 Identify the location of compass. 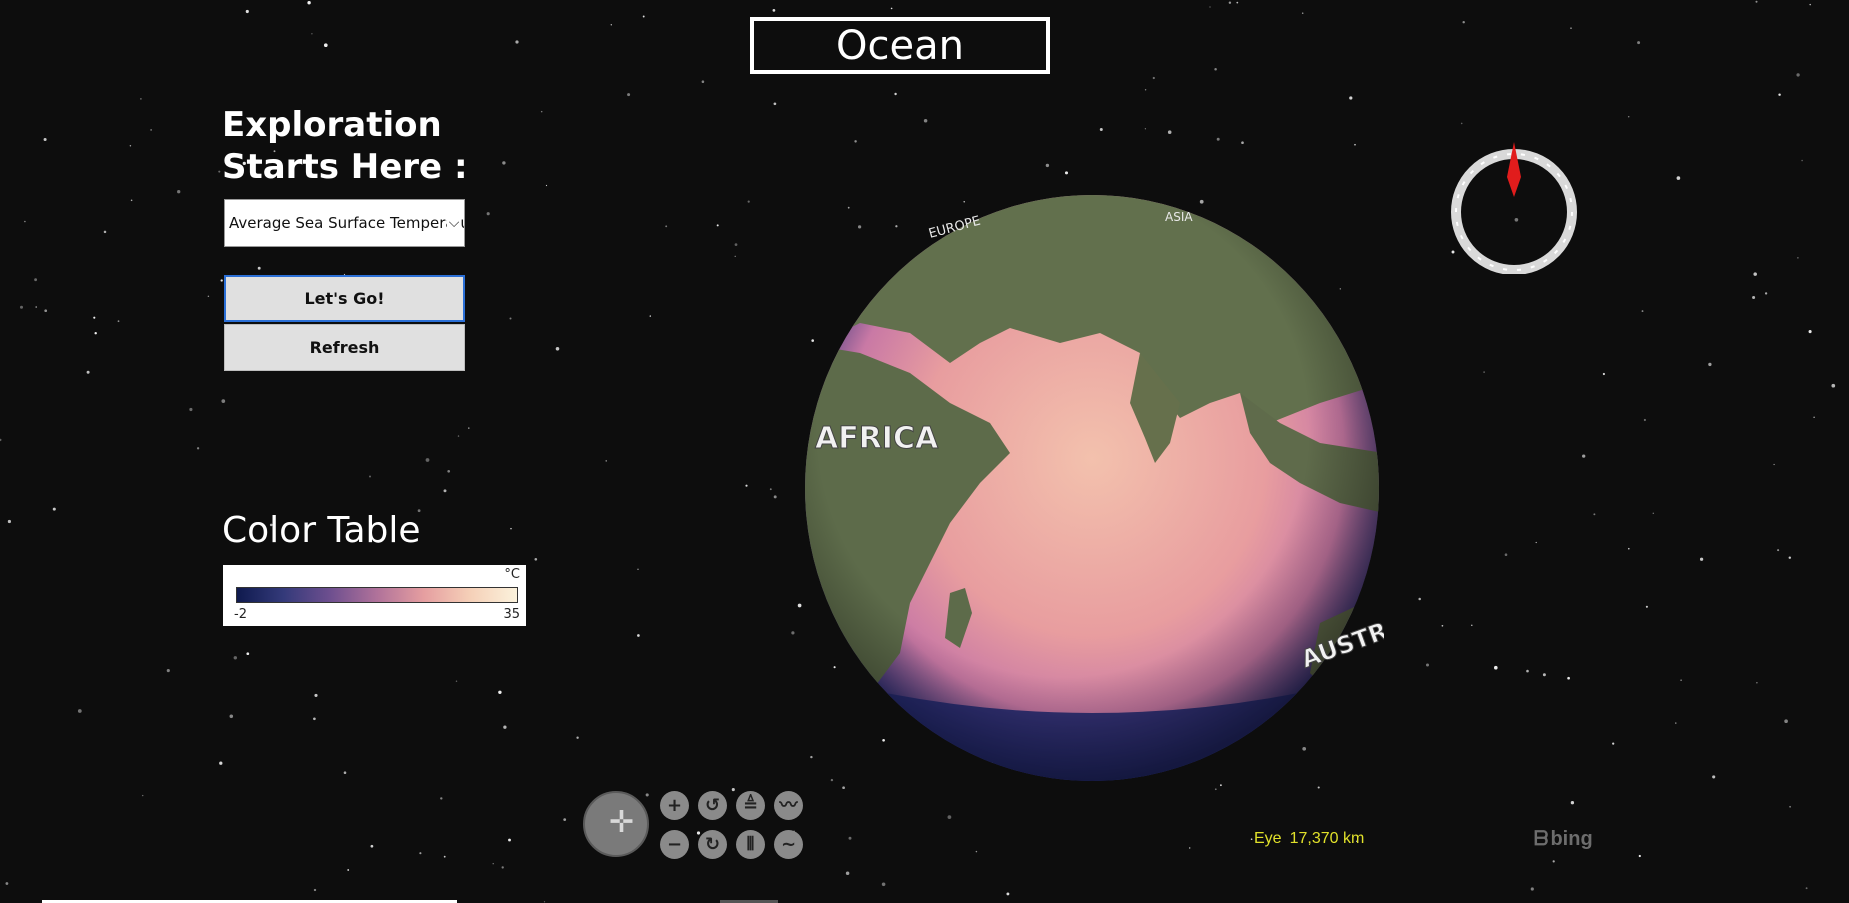
(1514, 208).